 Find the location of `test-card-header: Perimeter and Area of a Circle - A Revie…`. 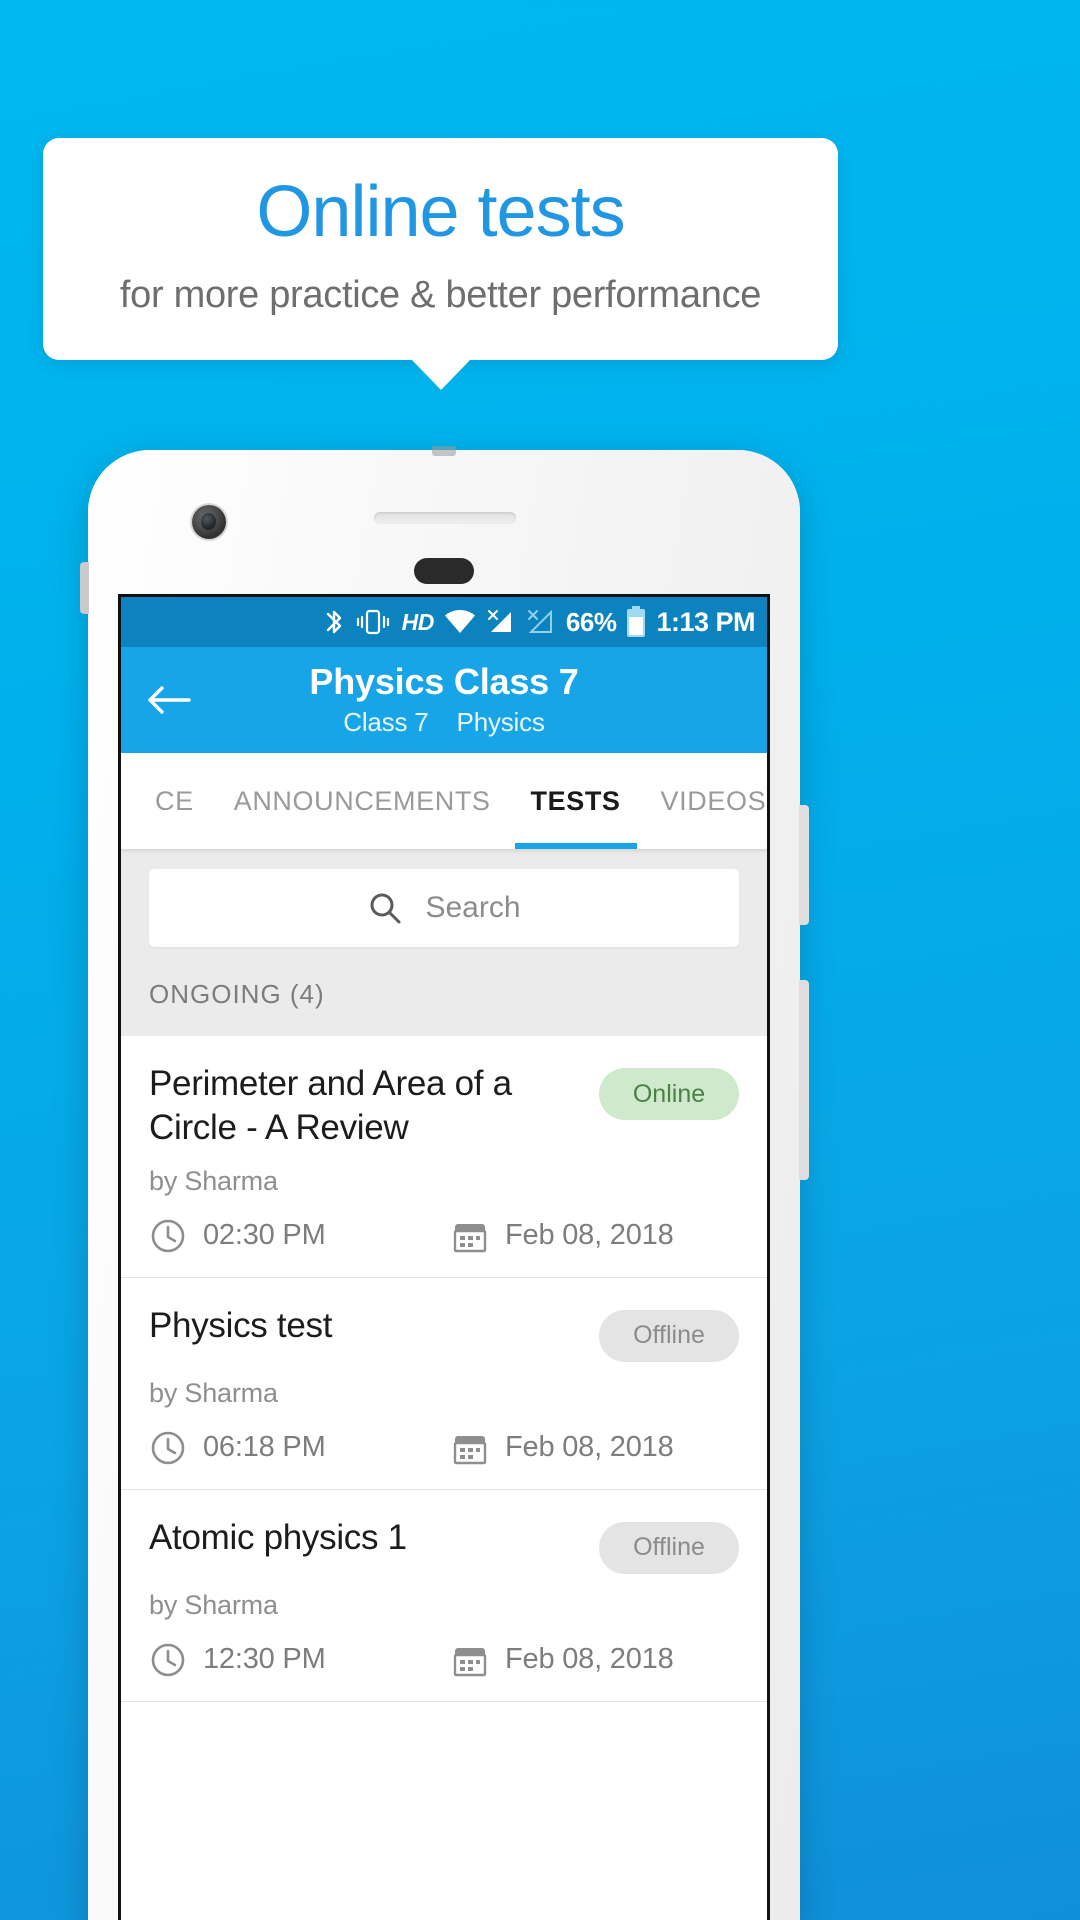

test-card-header: Perimeter and Area of a Circle - A Revie… is located at coordinates (444, 1106).